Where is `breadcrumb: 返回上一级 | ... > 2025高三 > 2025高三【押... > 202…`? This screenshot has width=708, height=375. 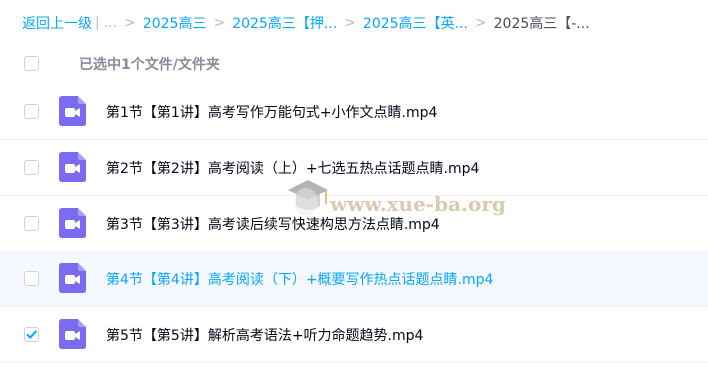
breadcrumb: 返回上一级 | ... > 2025高三 > 2025高三【押... > 202… is located at coordinates (306, 23).